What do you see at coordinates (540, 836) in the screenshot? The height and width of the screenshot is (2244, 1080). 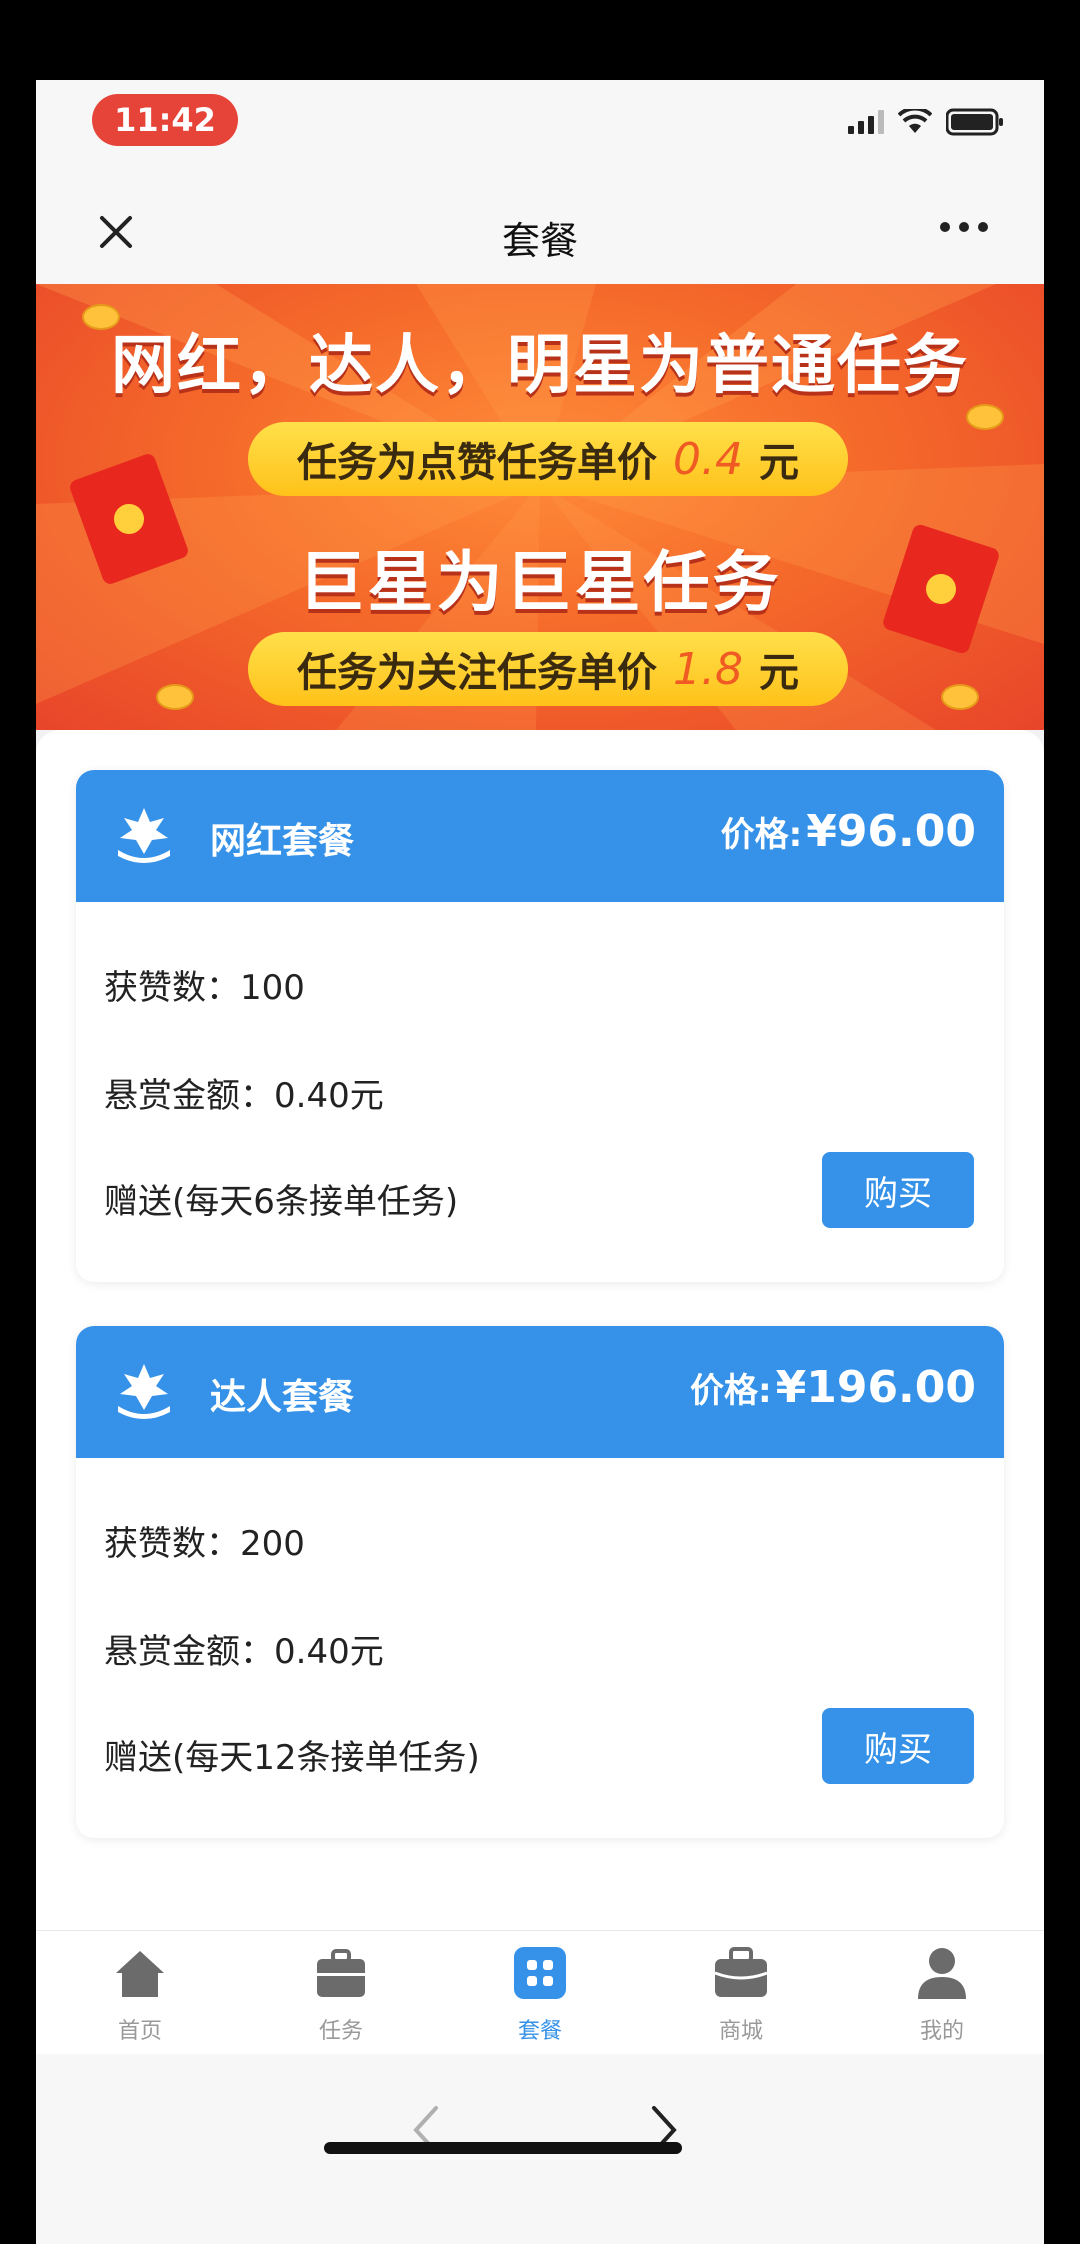 I see `package-header: 网红套餐 价格: ¥96.00` at bounding box center [540, 836].